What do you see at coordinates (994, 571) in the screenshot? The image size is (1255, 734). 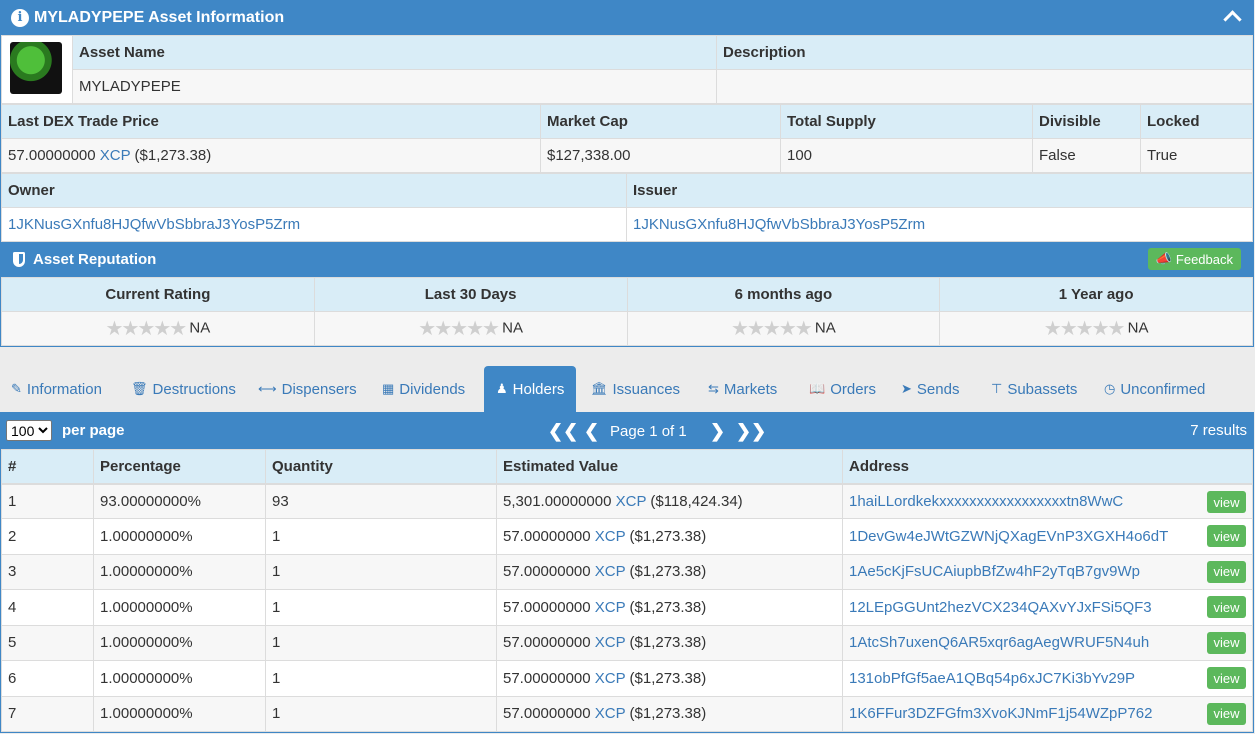 I see `holder-address-link: 1Ae5cKjFsUCAiupbBfZw4hF2yTqB7gv9Wp` at bounding box center [994, 571].